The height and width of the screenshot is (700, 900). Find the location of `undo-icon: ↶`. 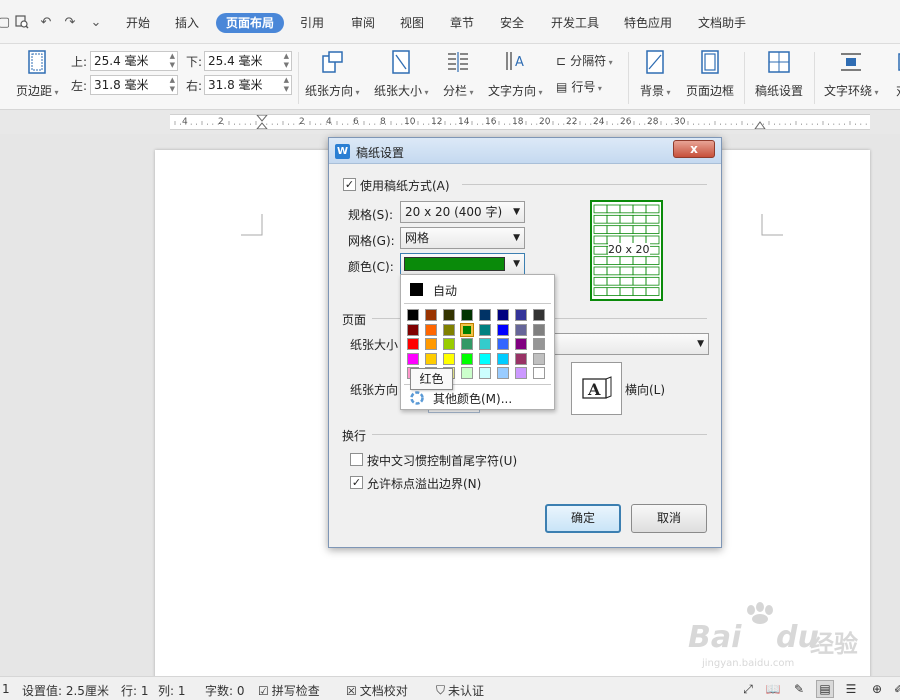

undo-icon: ↶ is located at coordinates (46, 22).